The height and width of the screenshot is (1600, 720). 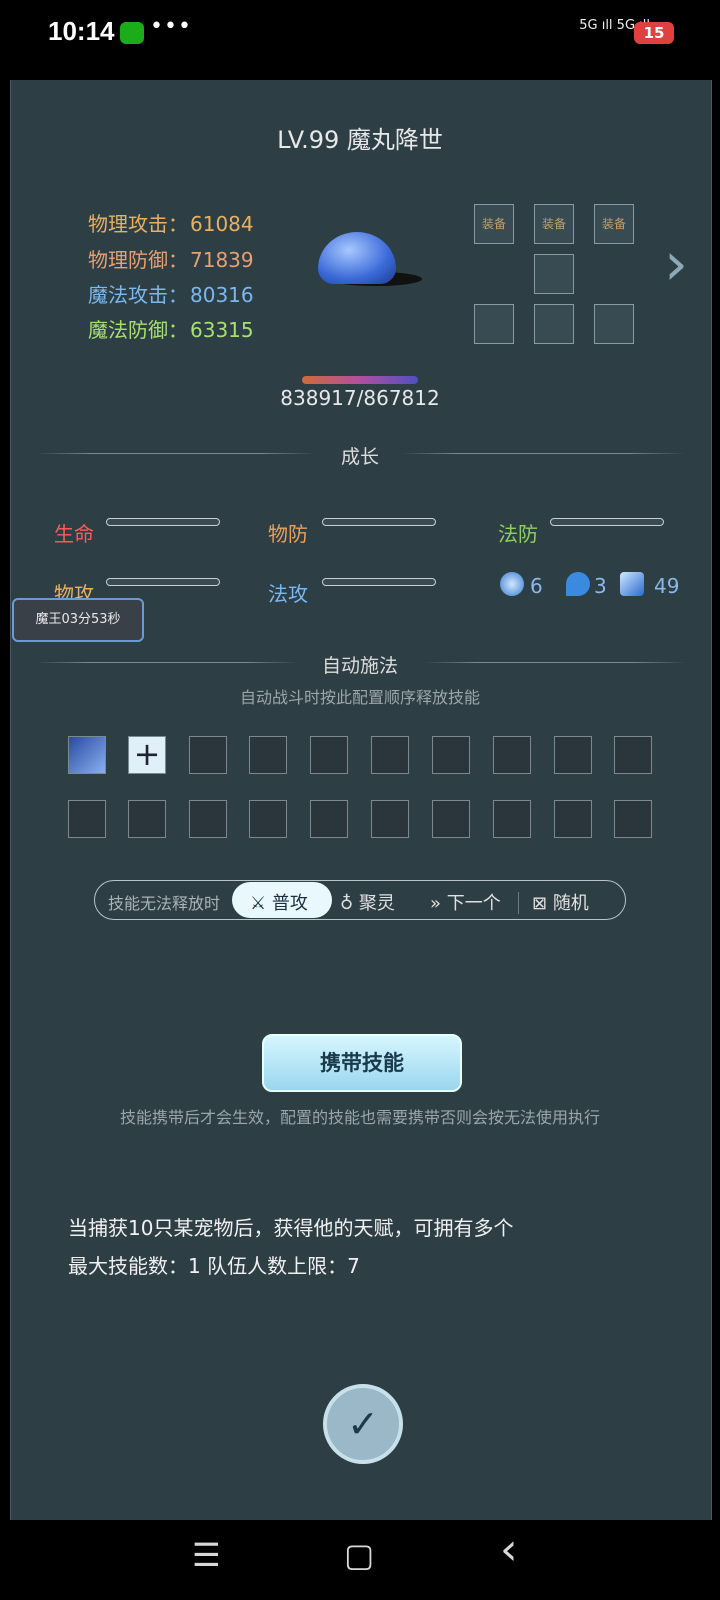 I want to click on equip-slot-boots, so click(x=614, y=324).